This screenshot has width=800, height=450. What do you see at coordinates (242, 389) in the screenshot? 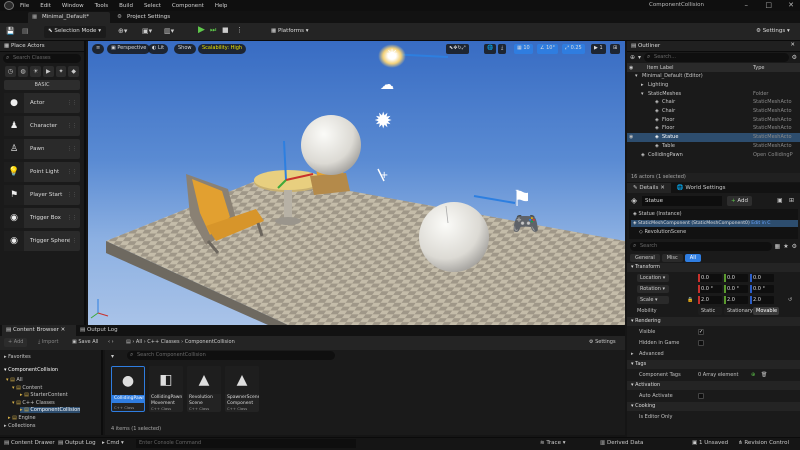
I see `asset-tile: ▲ SpawnerScene Component C++ Class` at bounding box center [242, 389].